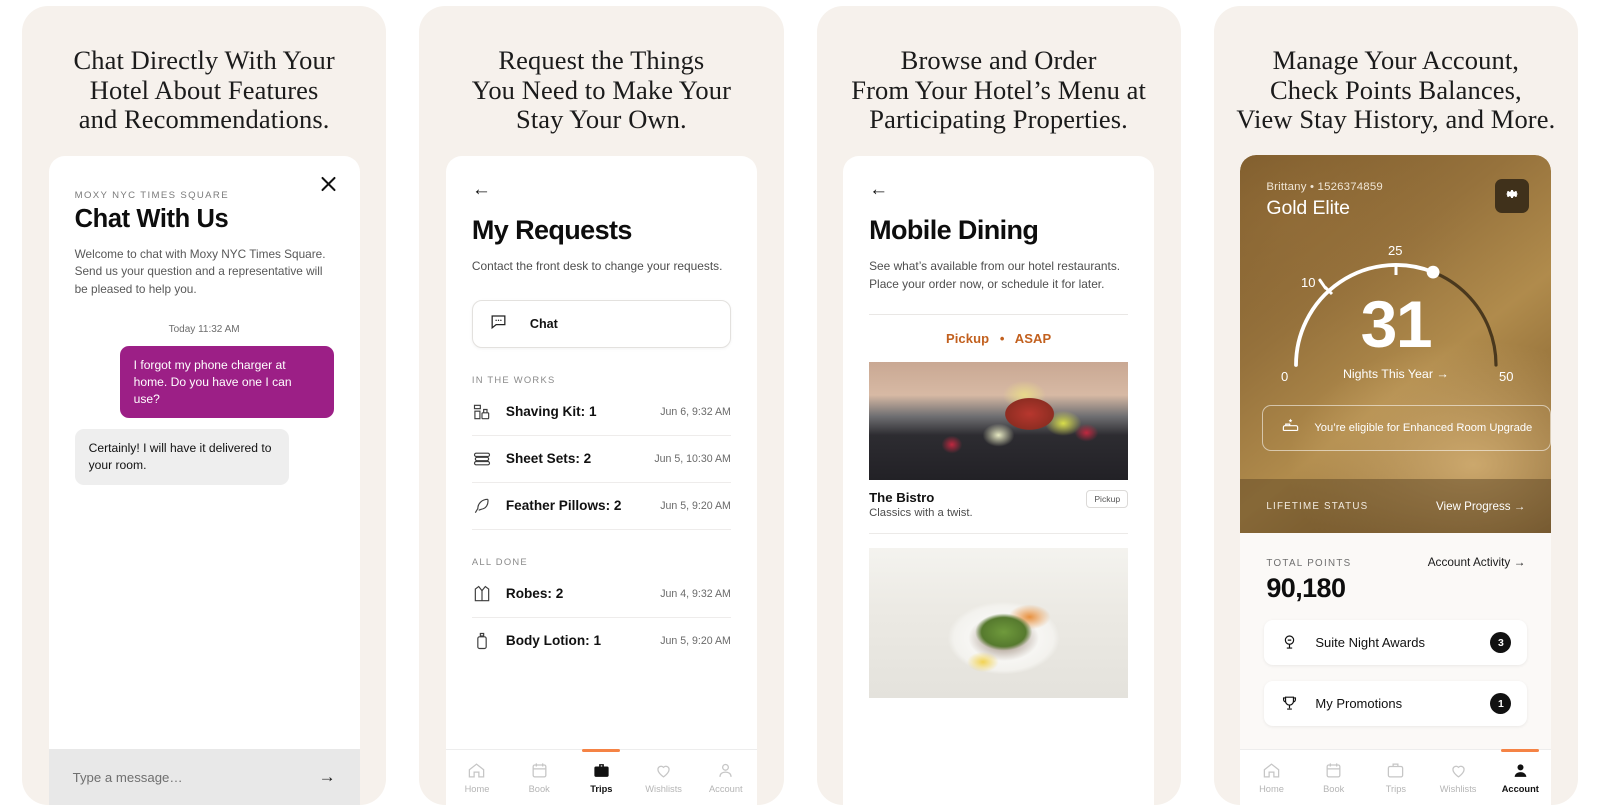  Describe the element at coordinates (1477, 562) in the screenshot. I see `account-activity-link: Account Activity →` at that location.